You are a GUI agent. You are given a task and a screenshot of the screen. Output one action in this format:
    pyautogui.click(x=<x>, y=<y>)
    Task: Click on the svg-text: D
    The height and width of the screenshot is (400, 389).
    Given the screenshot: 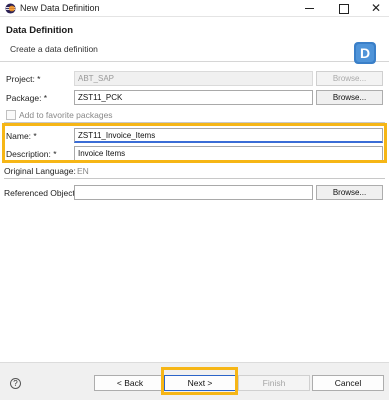 What is the action you would take?
    pyautogui.click(x=365, y=53)
    